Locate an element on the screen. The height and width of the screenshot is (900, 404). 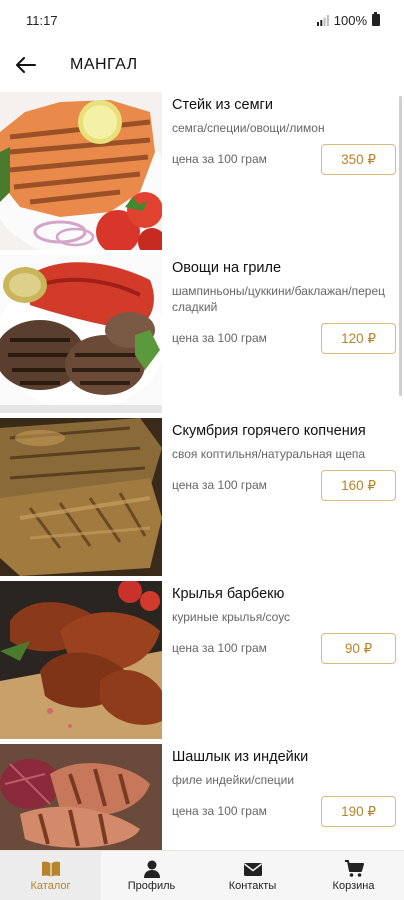
signal-icon is located at coordinates (322, 20).